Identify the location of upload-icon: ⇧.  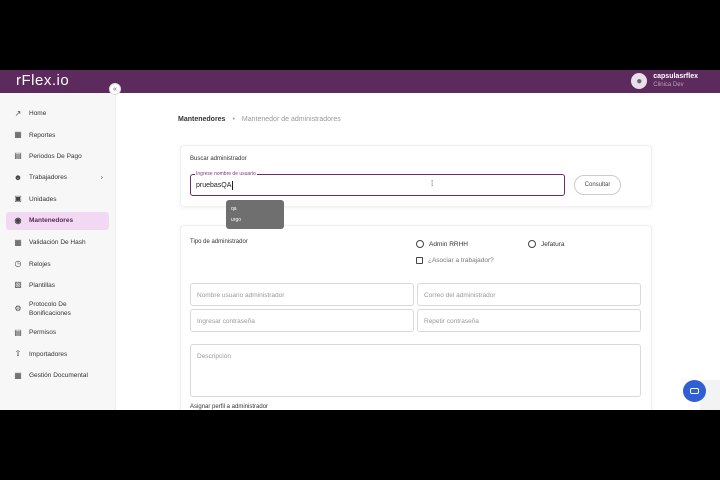
(18, 354).